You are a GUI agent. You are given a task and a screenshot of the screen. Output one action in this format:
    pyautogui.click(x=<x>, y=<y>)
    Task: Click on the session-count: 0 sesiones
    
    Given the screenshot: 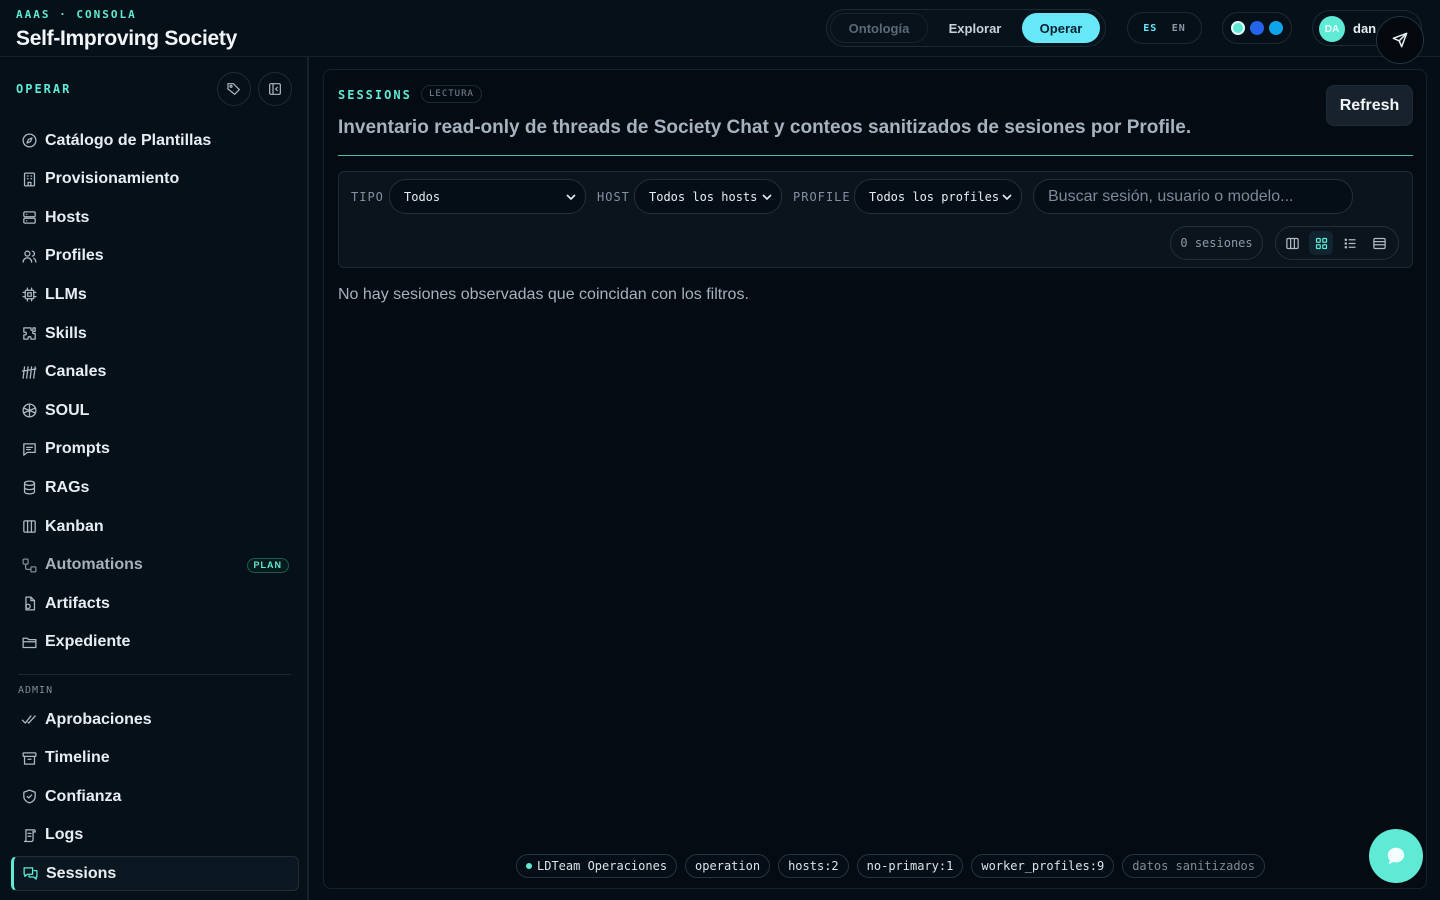 What is the action you would take?
    pyautogui.click(x=1216, y=243)
    